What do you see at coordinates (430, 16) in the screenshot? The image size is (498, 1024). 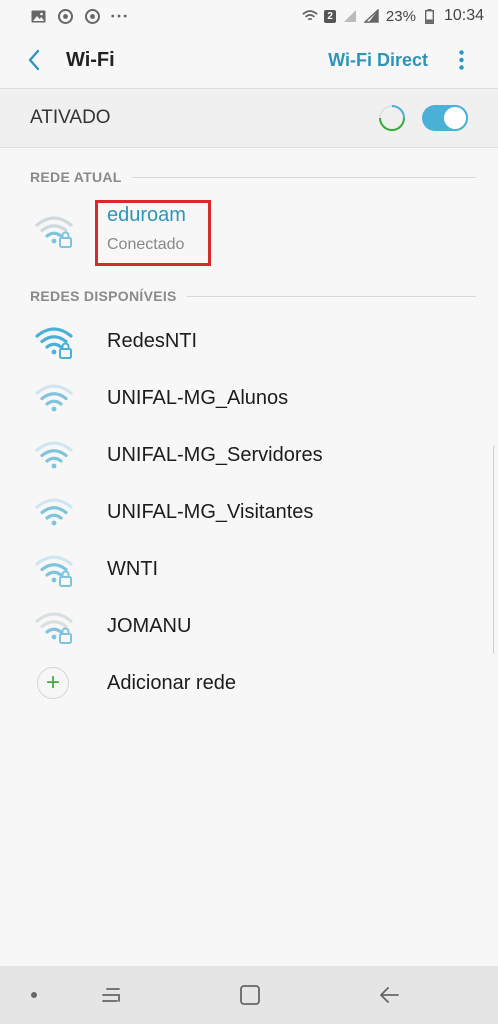 I see `battery-icon` at bounding box center [430, 16].